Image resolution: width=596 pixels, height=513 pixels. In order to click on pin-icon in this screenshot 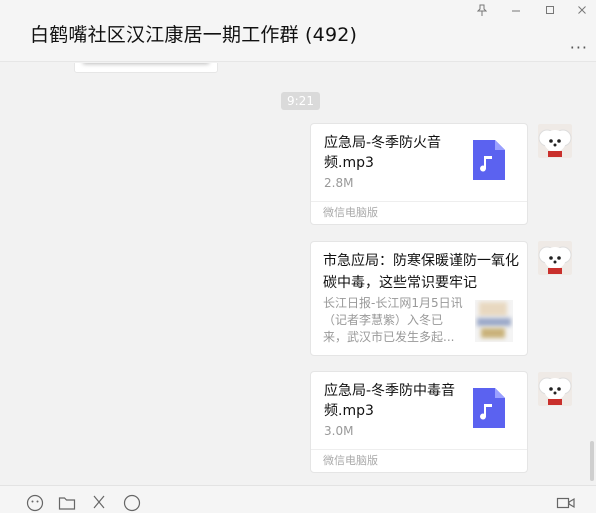, I will do `click(482, 12)`.